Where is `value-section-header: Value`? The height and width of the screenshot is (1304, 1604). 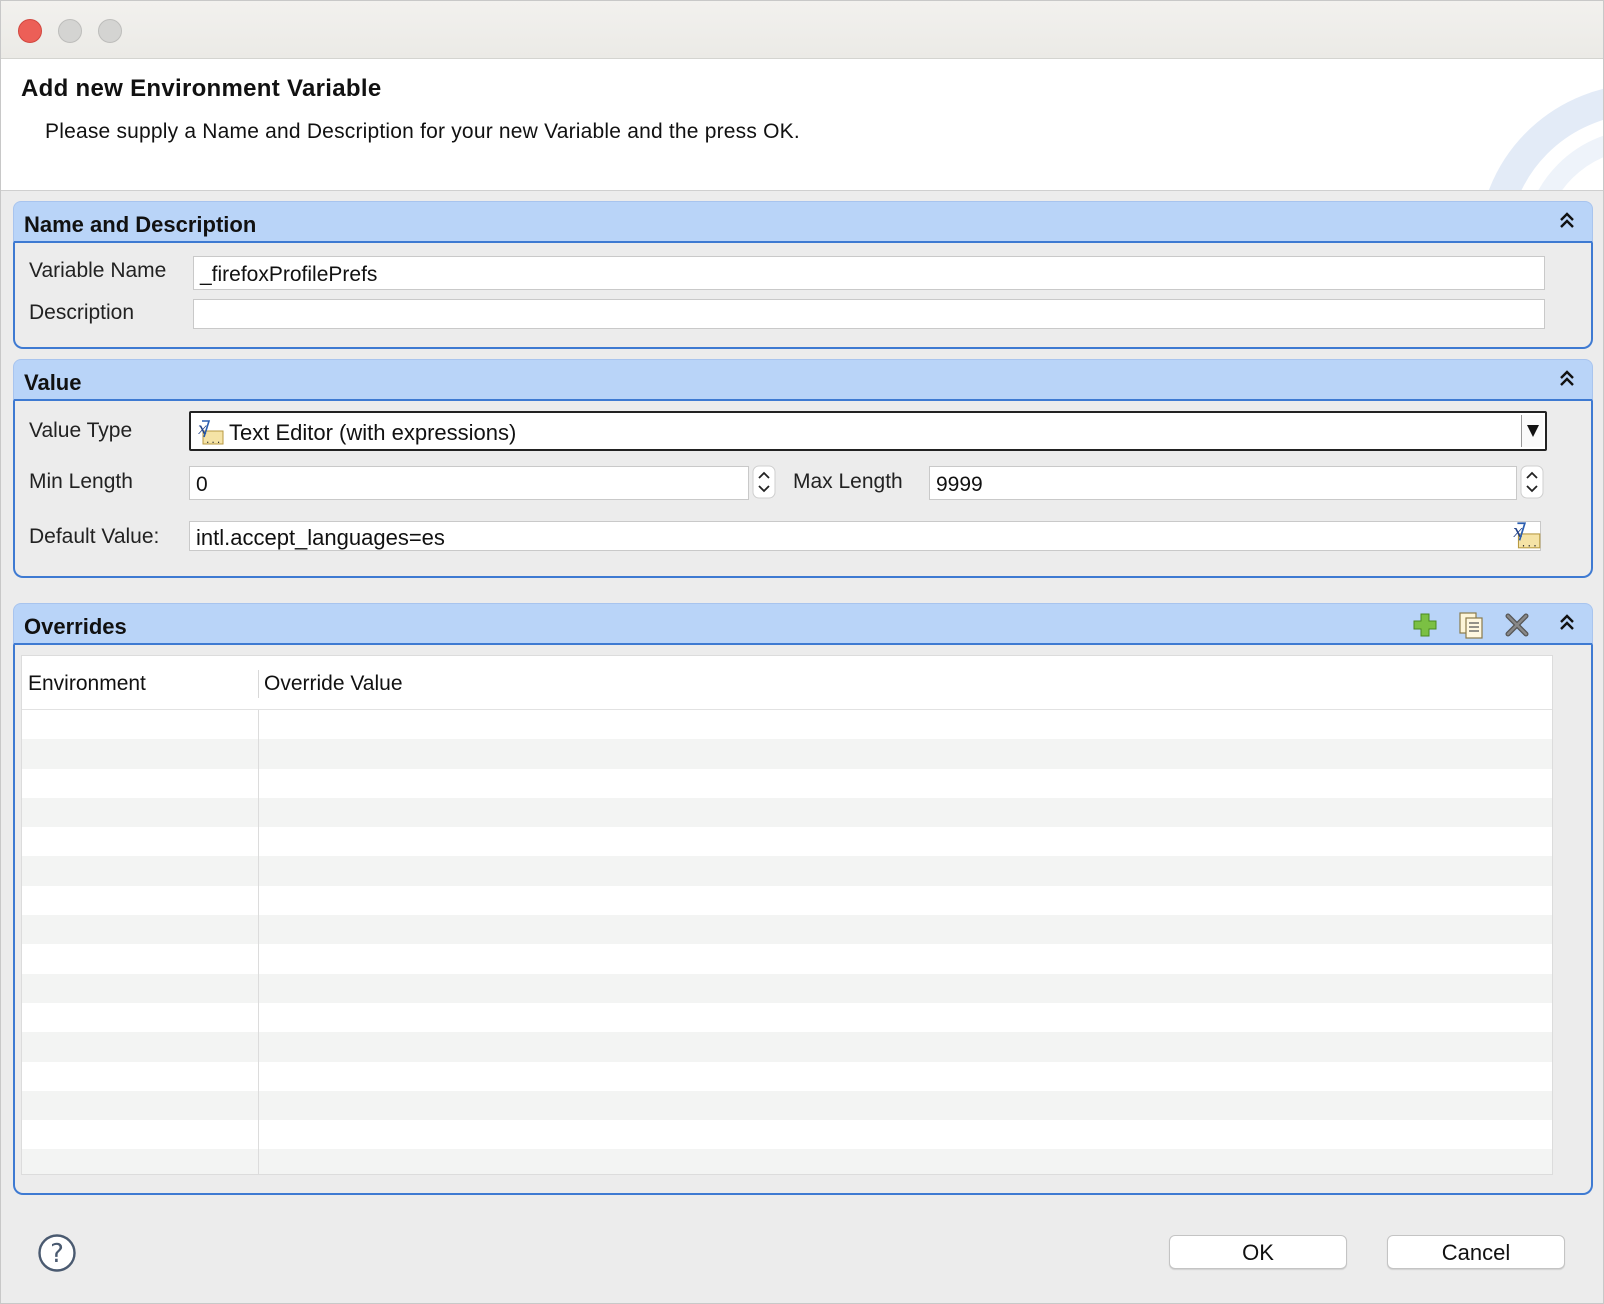 value-section-header: Value is located at coordinates (803, 380).